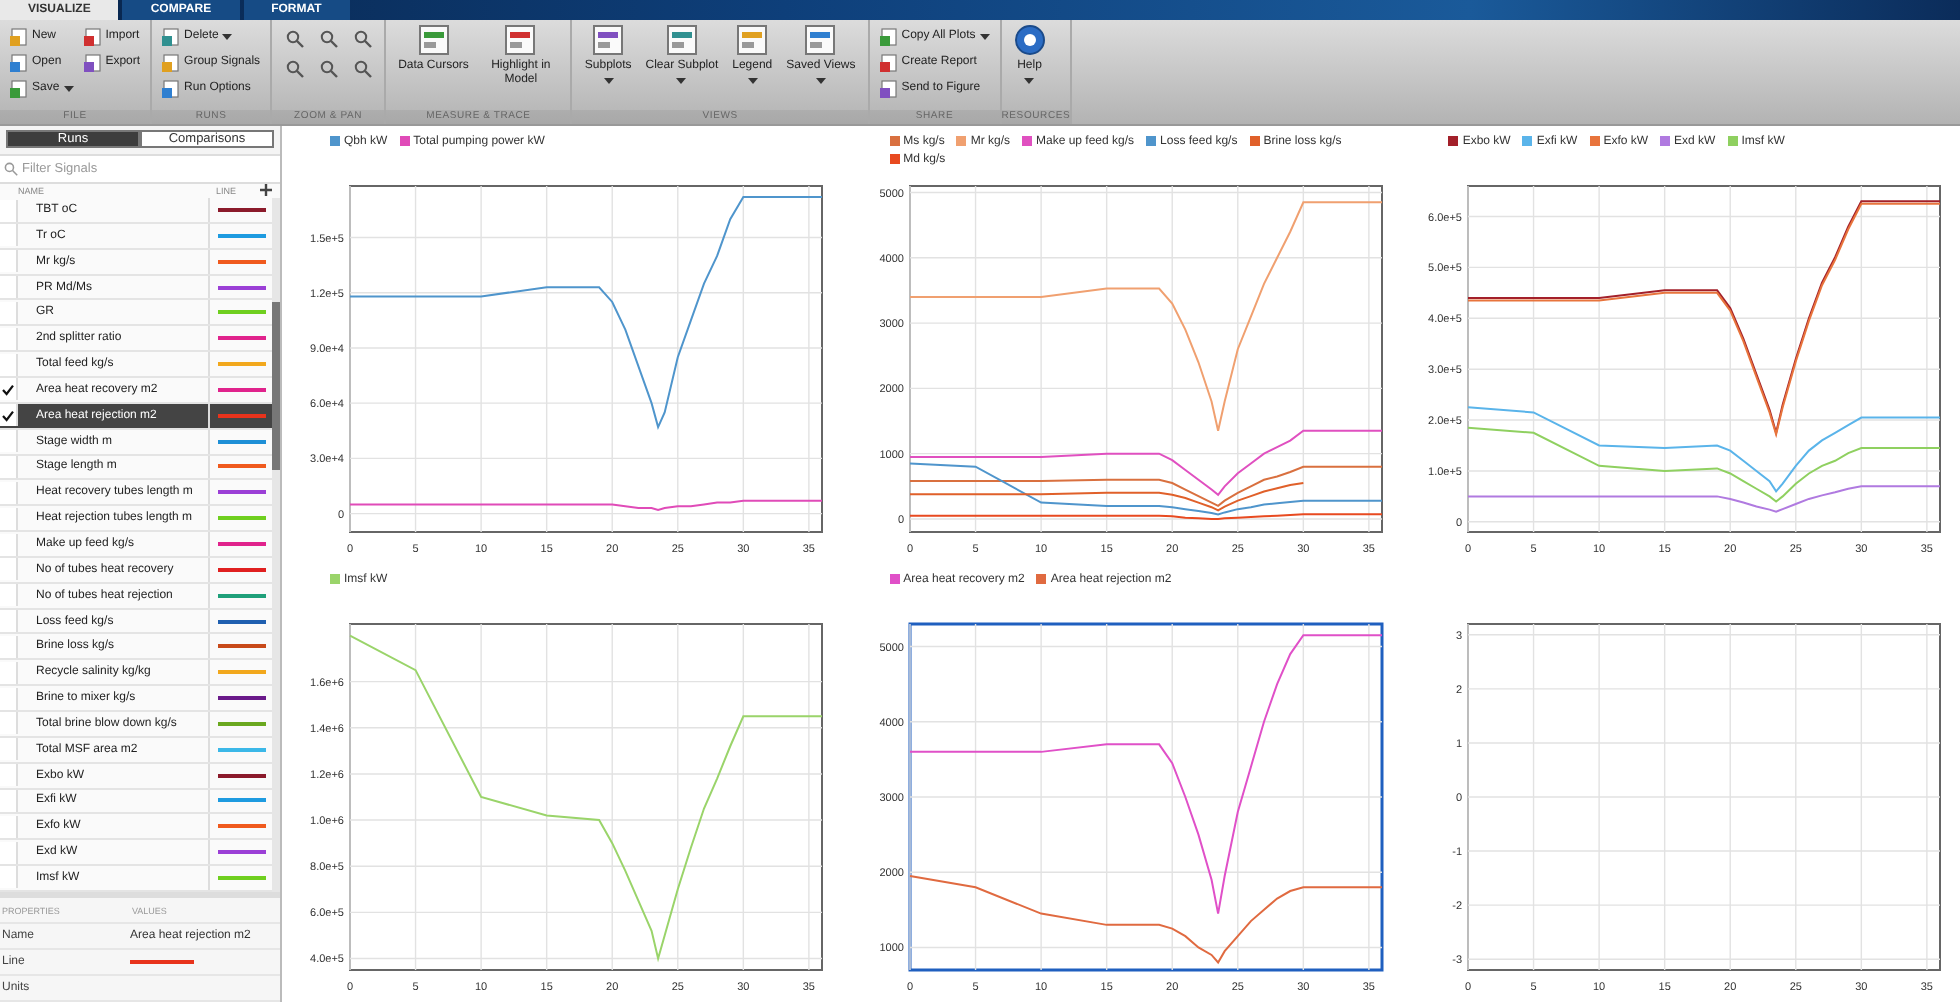 This screenshot has height=1002, width=1960. I want to click on add-icon, so click(266, 190).